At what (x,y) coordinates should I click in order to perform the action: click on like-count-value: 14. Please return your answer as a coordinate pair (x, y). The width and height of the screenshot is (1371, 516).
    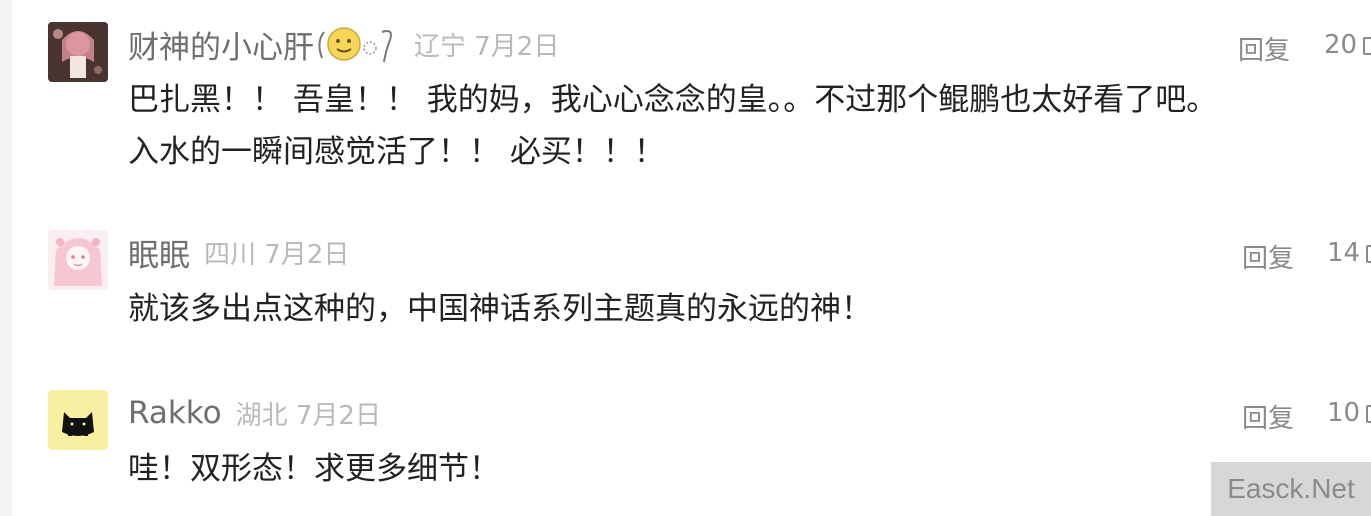
    Looking at the image, I should click on (1344, 253).